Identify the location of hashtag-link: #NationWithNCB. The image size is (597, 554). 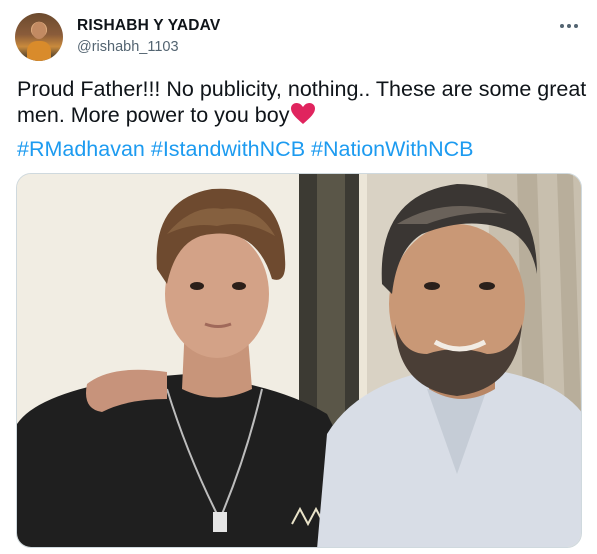
(392, 149).